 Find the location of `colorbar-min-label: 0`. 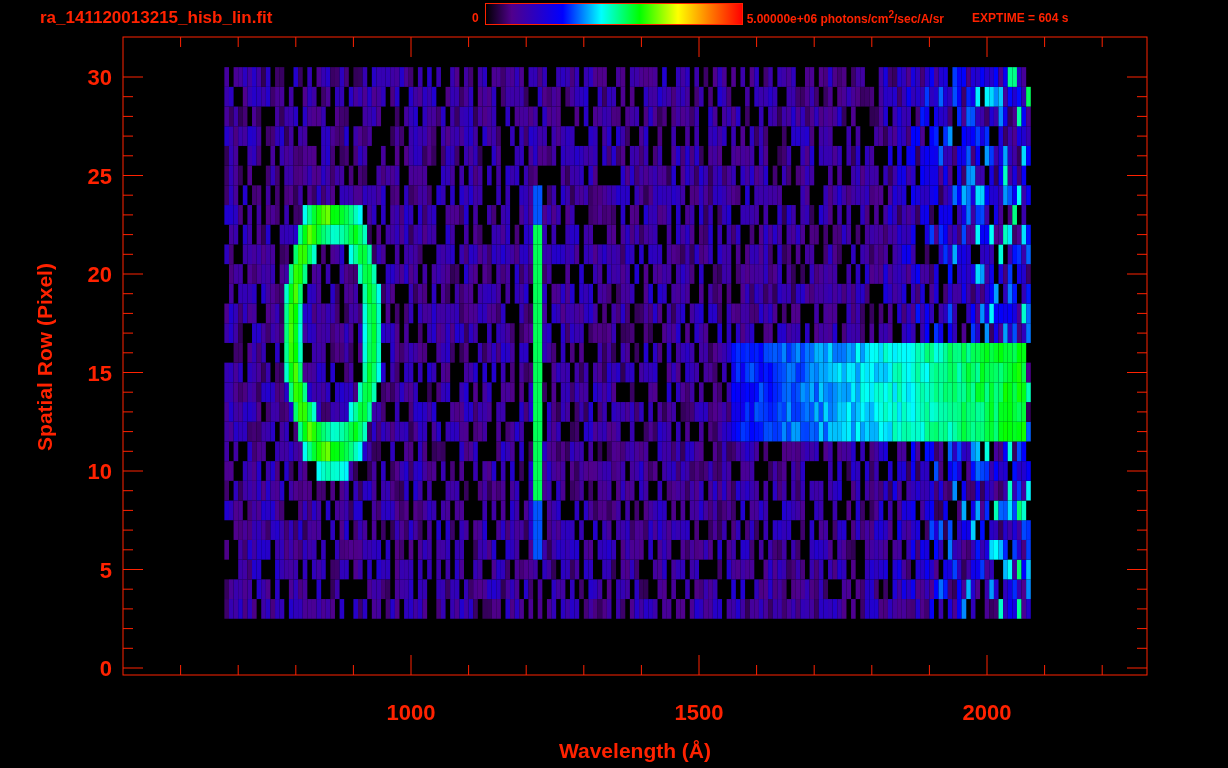

colorbar-min-label: 0 is located at coordinates (475, 17).